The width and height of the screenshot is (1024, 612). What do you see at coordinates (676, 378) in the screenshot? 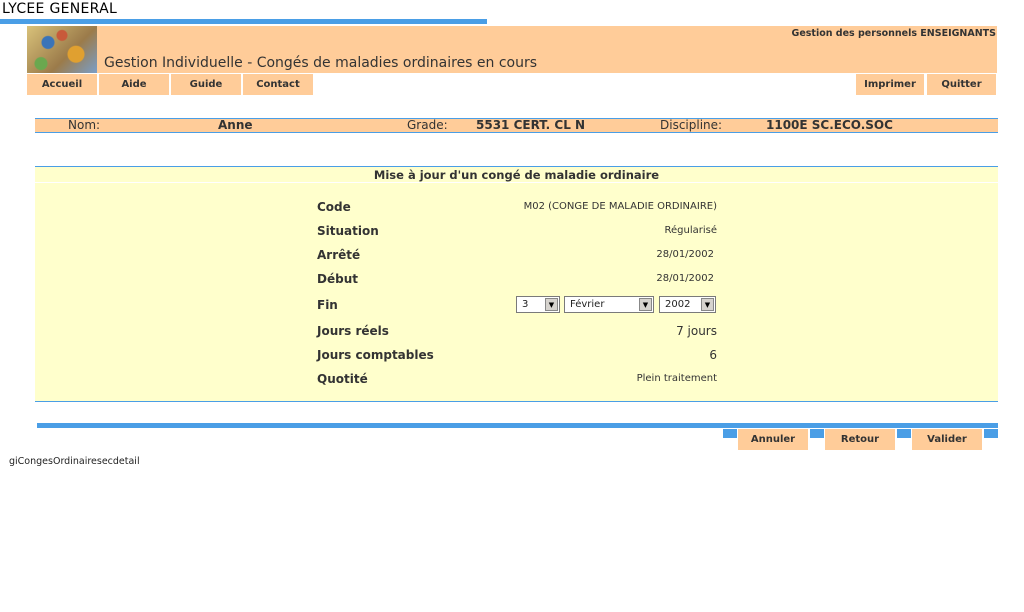
I see `quotite-value: Plein traitement` at bounding box center [676, 378].